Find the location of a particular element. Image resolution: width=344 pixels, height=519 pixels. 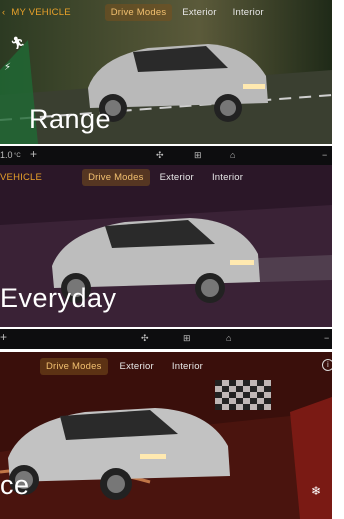

temperature-value: 1.0 is located at coordinates (6, 155).